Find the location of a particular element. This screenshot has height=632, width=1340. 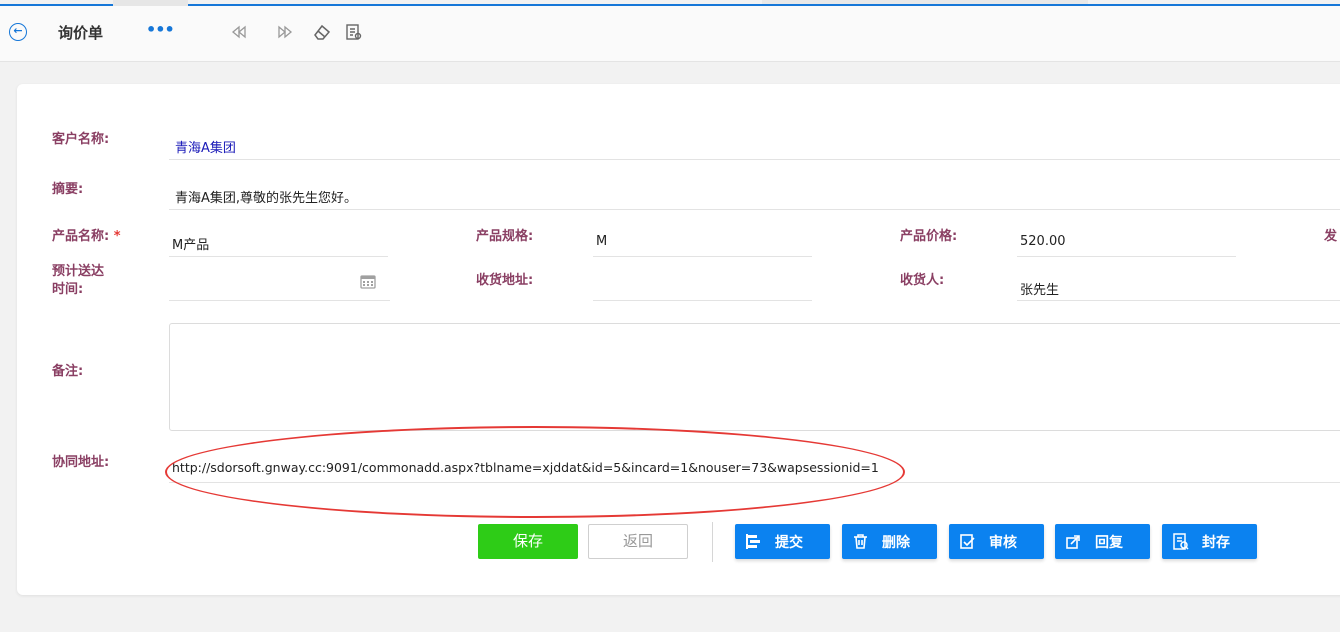

review-label: 审核 is located at coordinates (1003, 543).